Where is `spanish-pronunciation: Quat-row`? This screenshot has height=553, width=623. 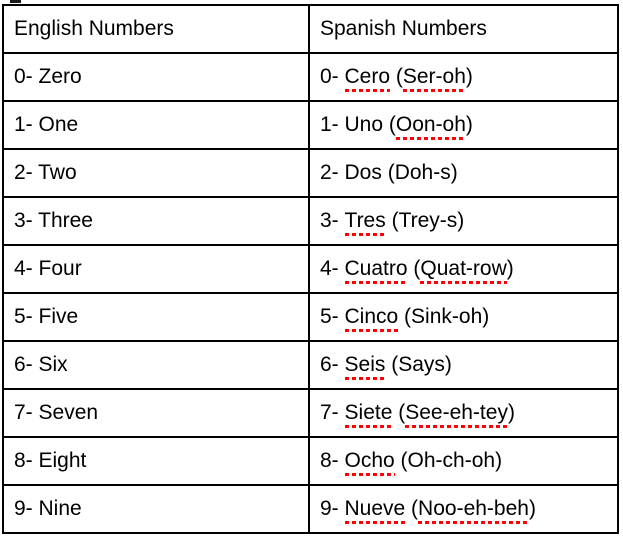
spanish-pronunciation: Quat-row is located at coordinates (464, 270).